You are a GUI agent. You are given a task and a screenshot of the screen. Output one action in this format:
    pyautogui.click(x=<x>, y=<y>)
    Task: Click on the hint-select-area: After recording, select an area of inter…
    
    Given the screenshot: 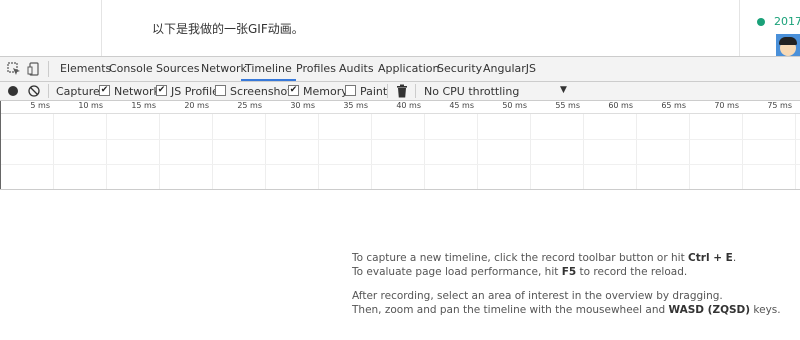 What is the action you would take?
    pyautogui.click(x=537, y=296)
    